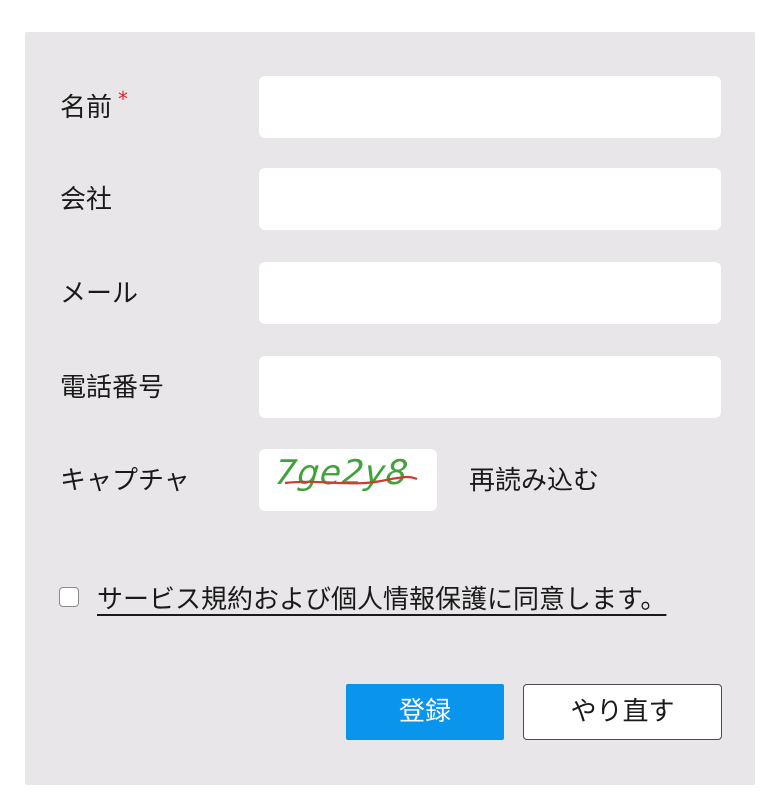 Image resolution: width=780 pixels, height=810 pixels. What do you see at coordinates (125, 481) in the screenshot?
I see `captcha-label: キャプチャ` at bounding box center [125, 481].